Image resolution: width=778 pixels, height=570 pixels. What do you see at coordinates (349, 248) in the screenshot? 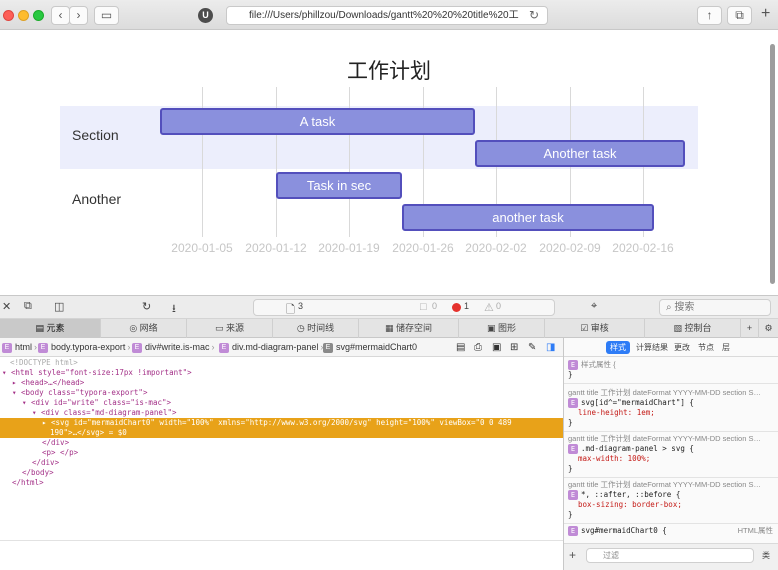
I see `axis-tick-label: 2020-01-19` at bounding box center [349, 248].